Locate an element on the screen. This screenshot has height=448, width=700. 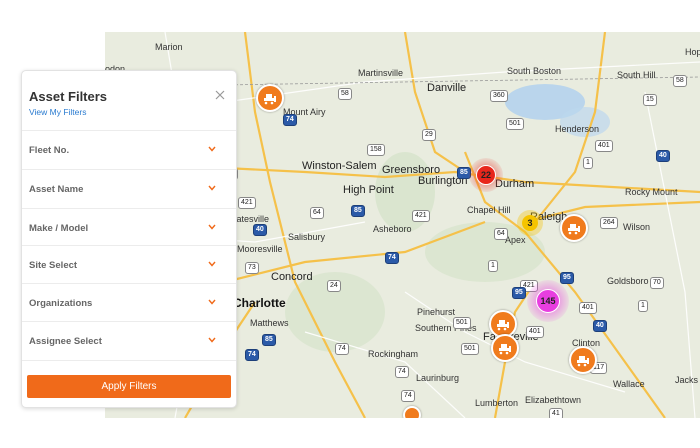
city-label: Lumberton is located at coordinates (497, 403).